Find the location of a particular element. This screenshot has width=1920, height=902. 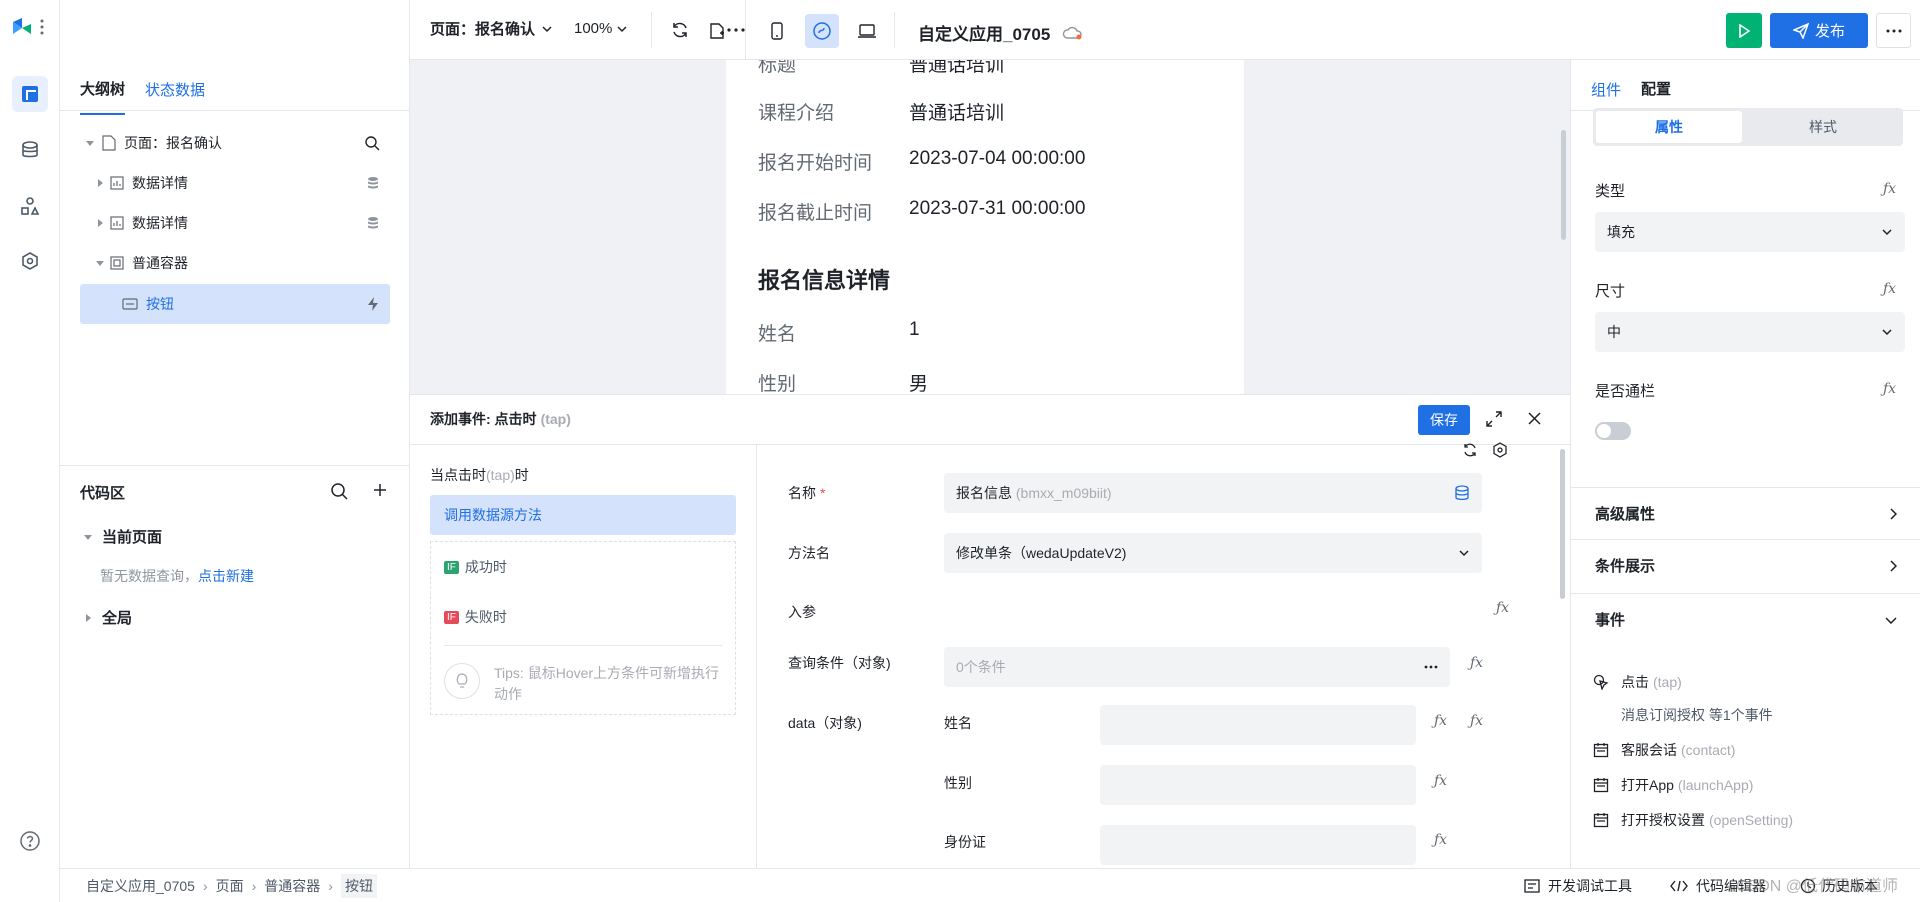

seg-styles: 样式 is located at coordinates (1823, 127).